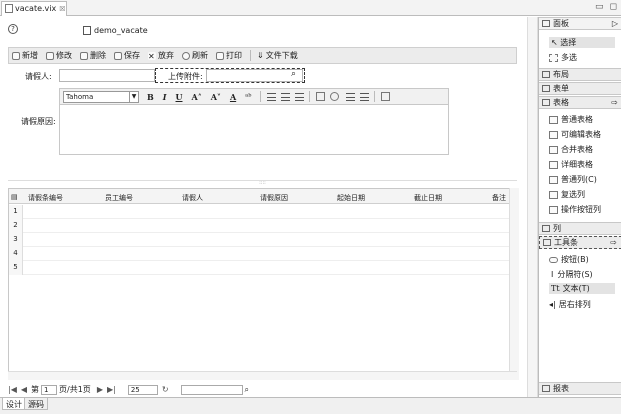  What do you see at coordinates (107, 75) in the screenshot?
I see `applicant-input` at bounding box center [107, 75].